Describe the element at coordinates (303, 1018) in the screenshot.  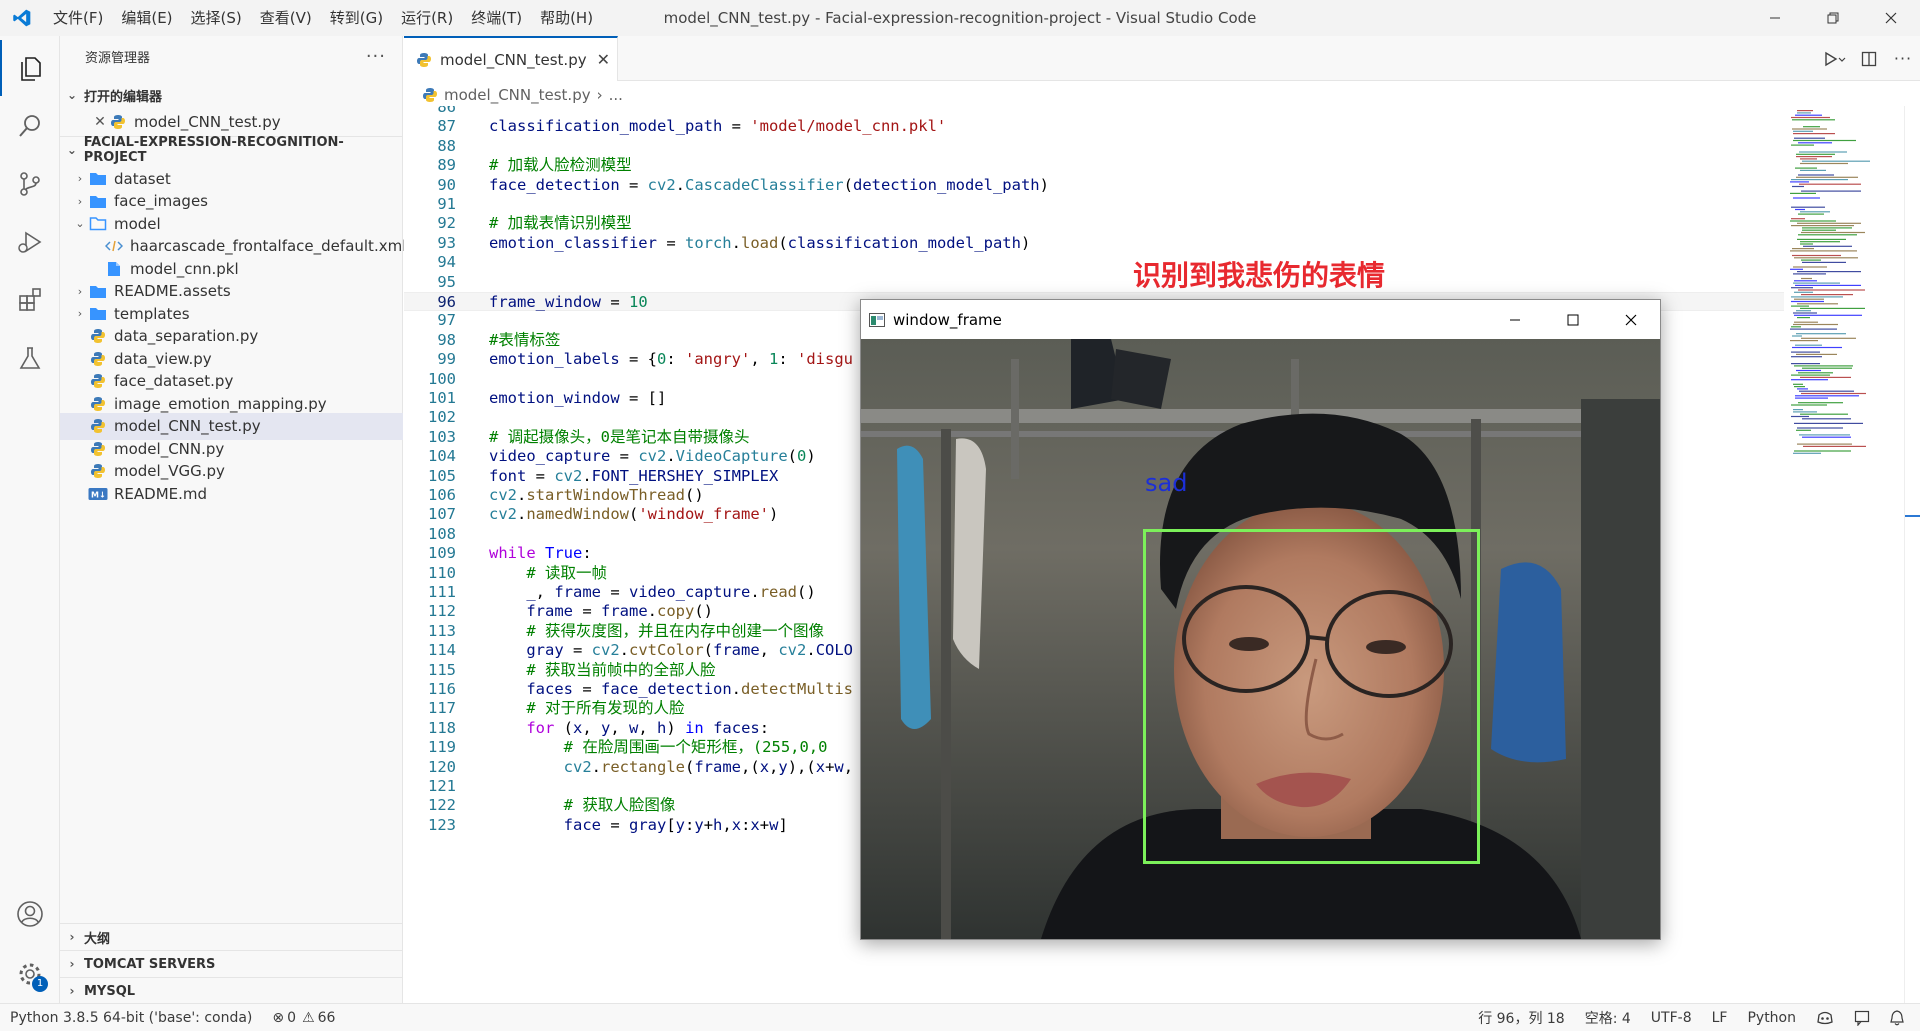
I see `problems-indicator: ⊗ 0 ⚠ 66` at that location.